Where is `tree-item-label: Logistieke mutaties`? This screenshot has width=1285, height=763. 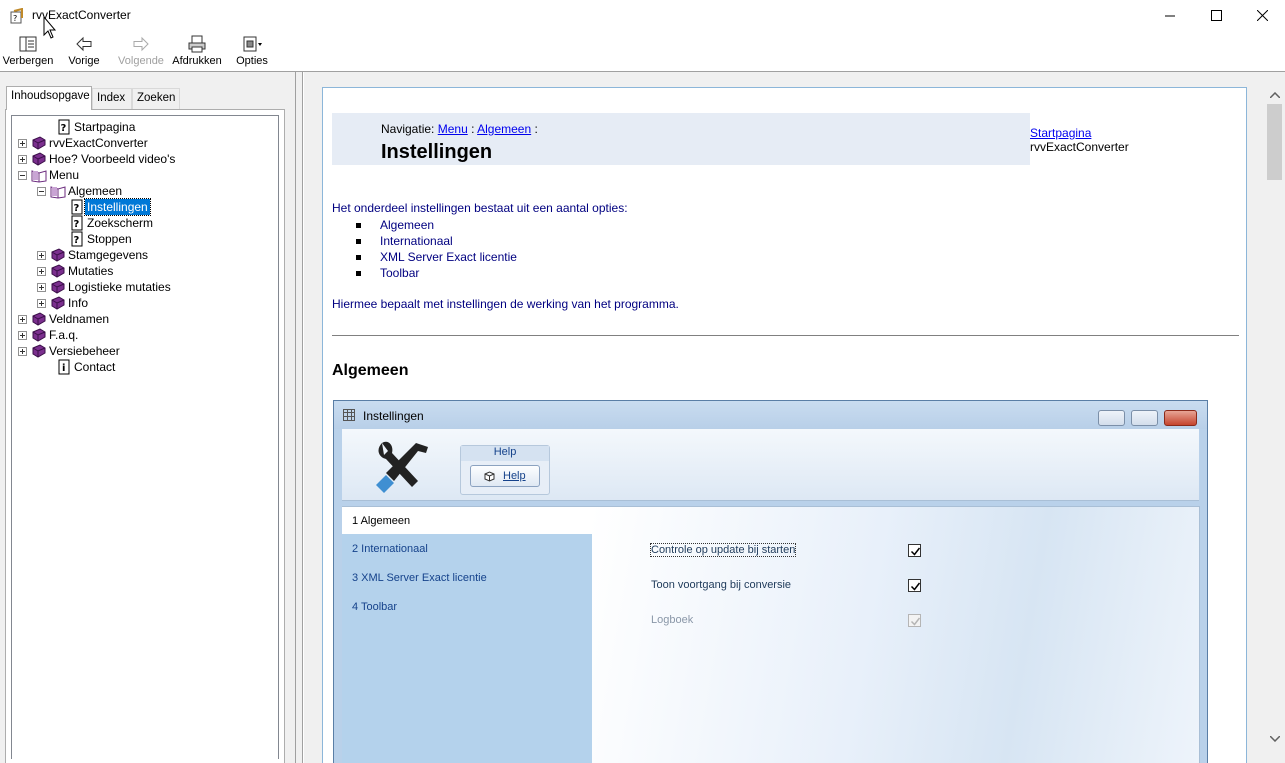
tree-item-label: Logistieke mutaties is located at coordinates (119, 287).